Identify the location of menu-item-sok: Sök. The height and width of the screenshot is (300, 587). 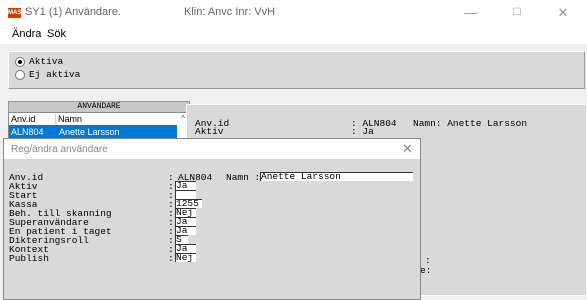
(56, 34).